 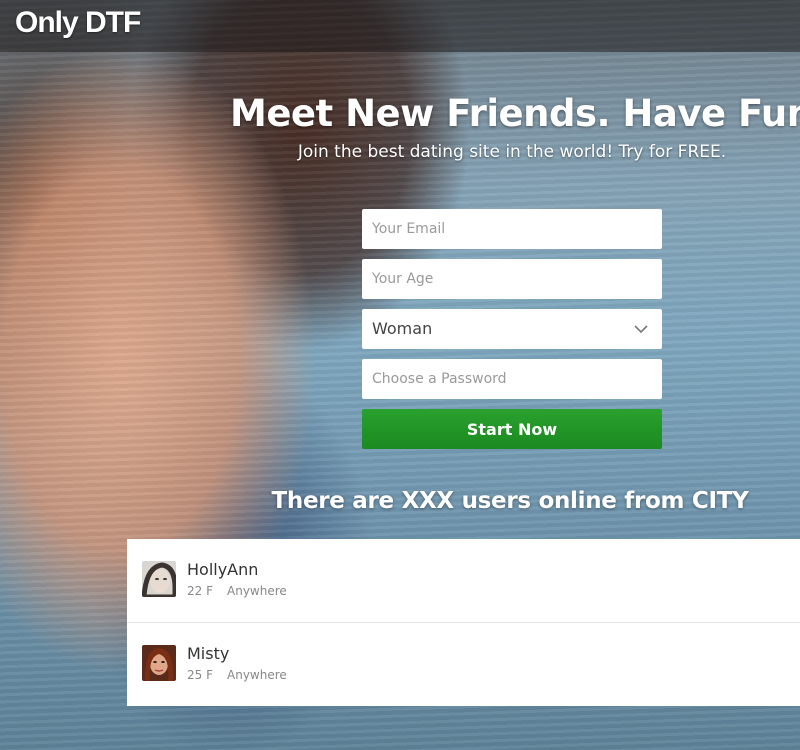 What do you see at coordinates (200, 675) in the screenshot?
I see `user-age-gender: 25 F` at bounding box center [200, 675].